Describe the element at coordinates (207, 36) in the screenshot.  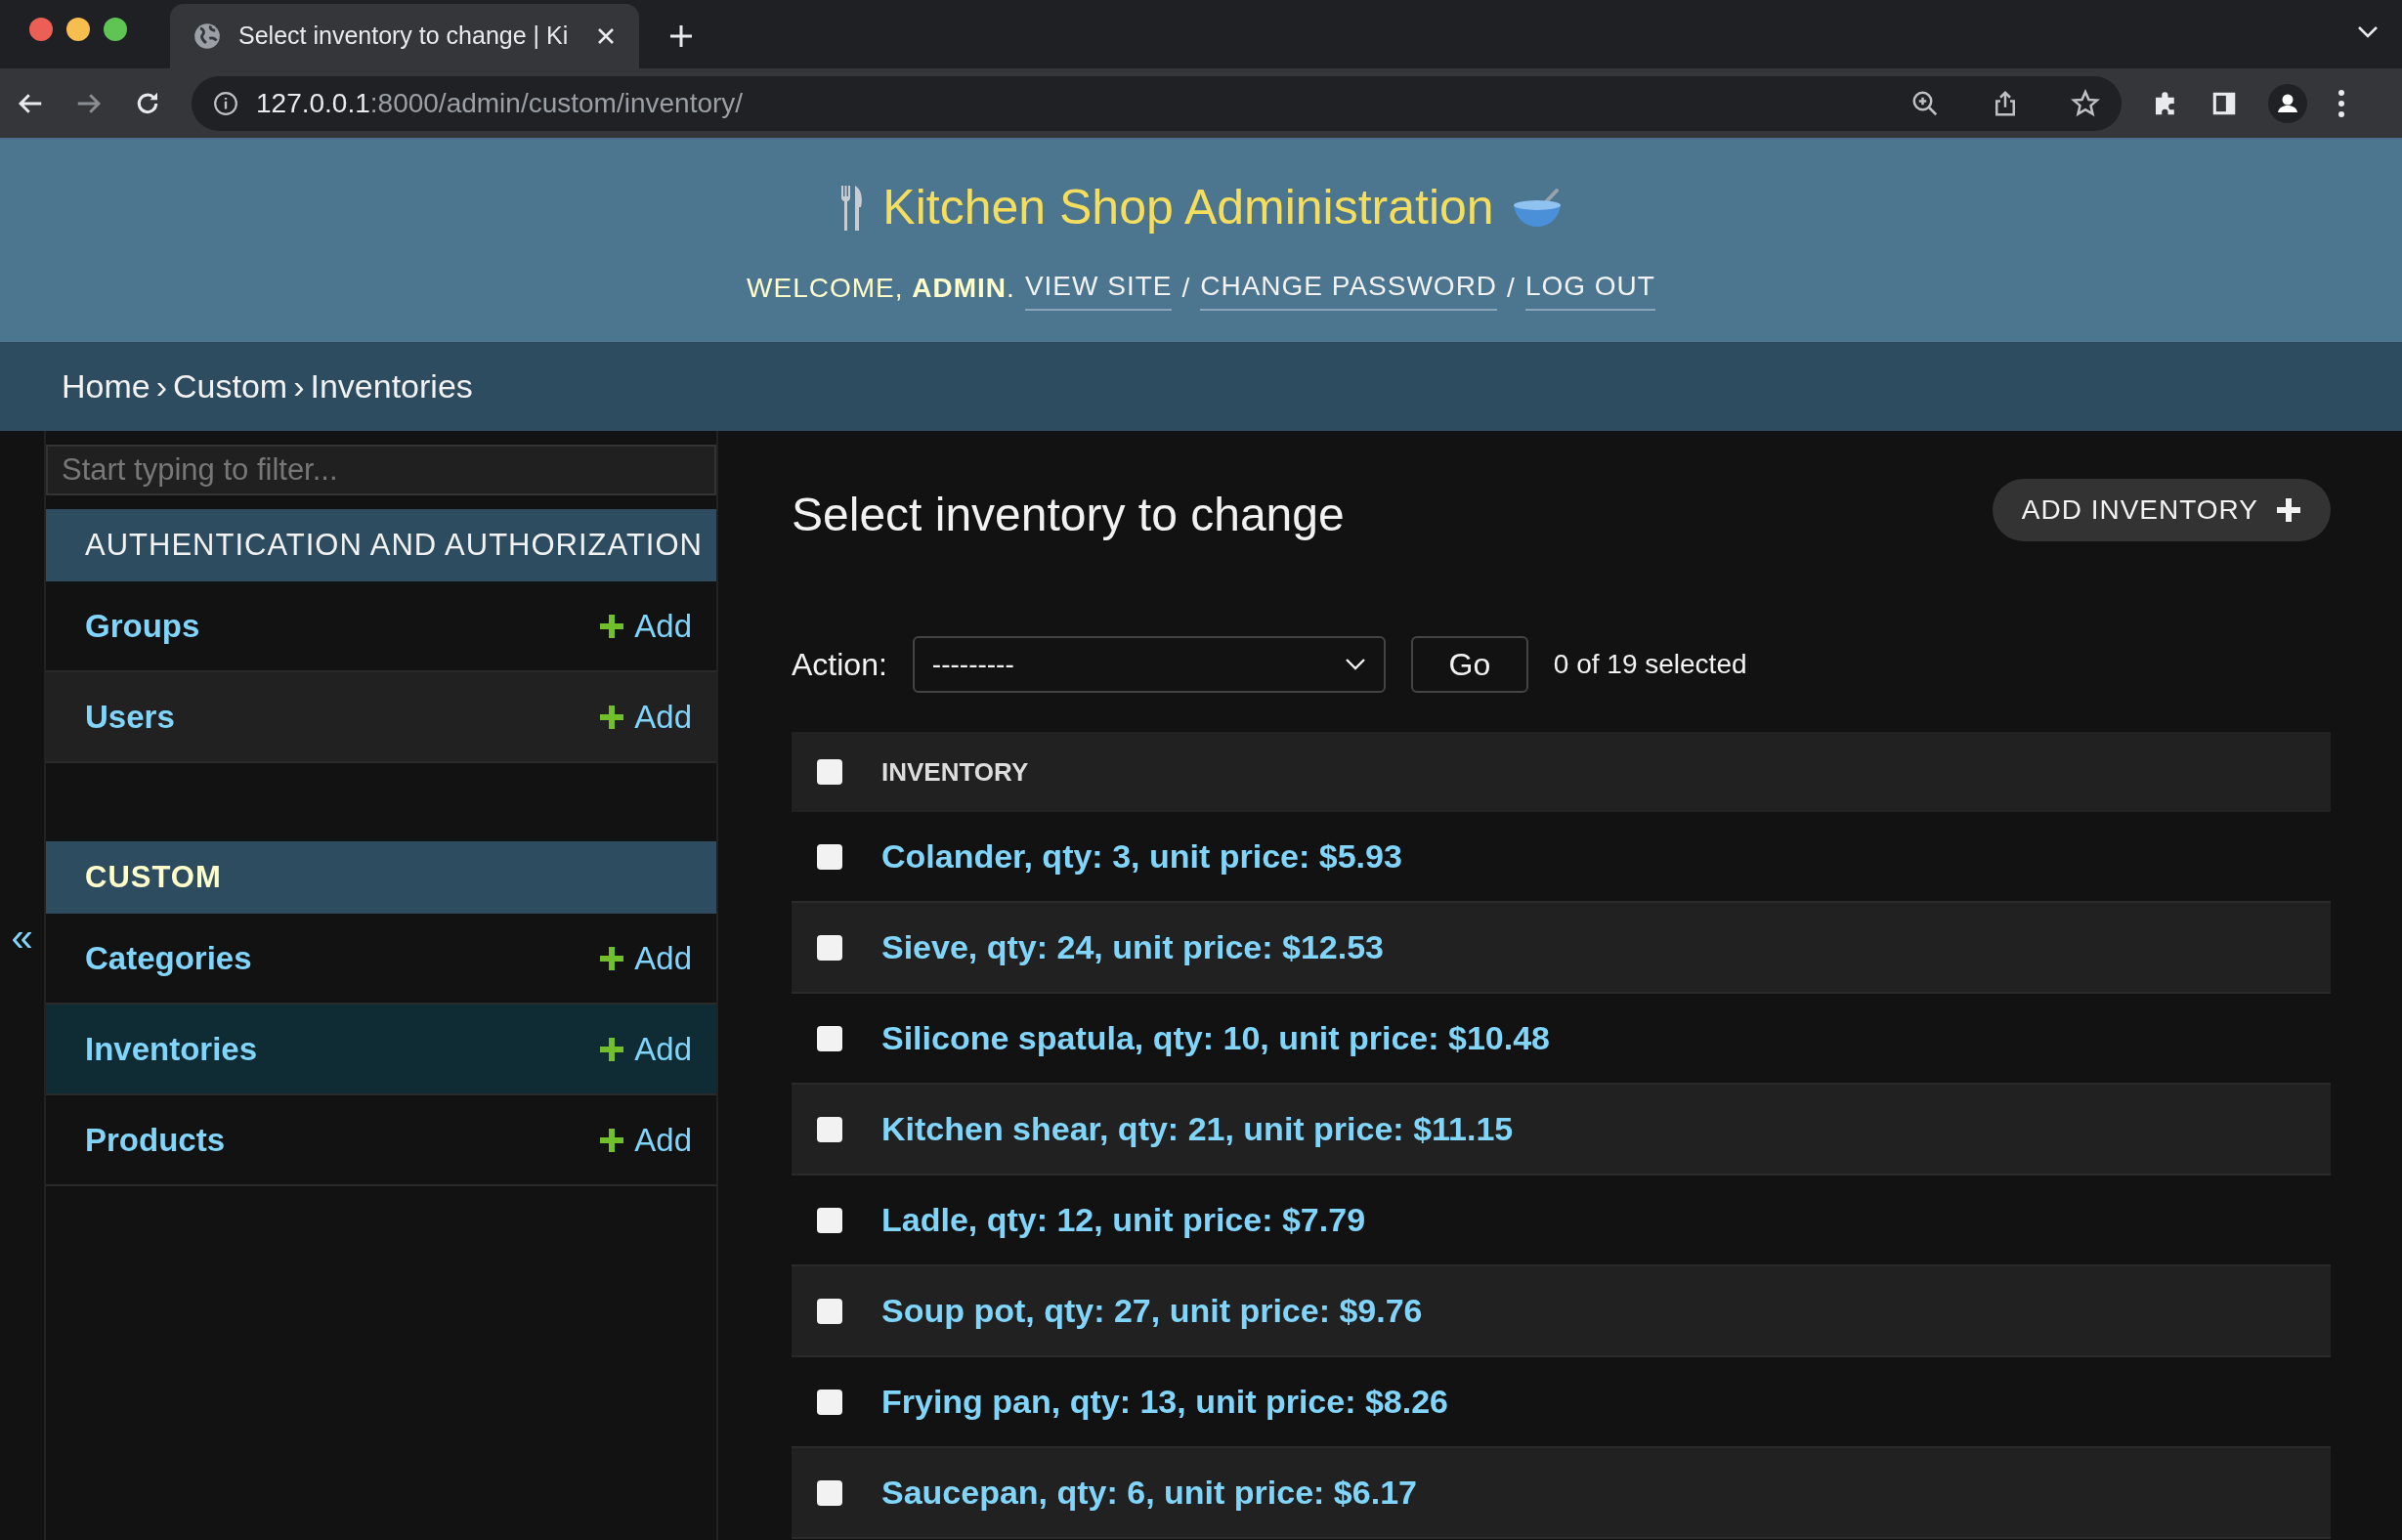
I see `globe-icon` at that location.